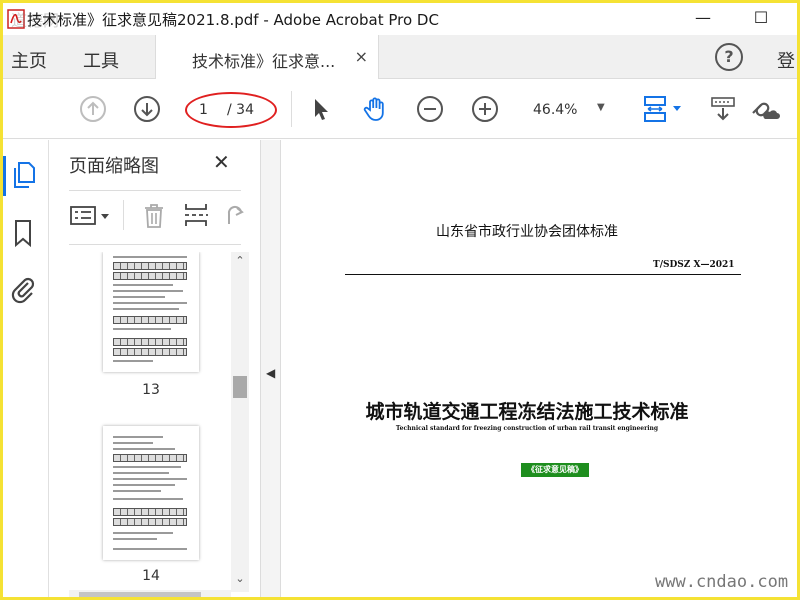 This screenshot has height=600, width=800. What do you see at coordinates (147, 109) in the screenshot?
I see `next-page-icon` at bounding box center [147, 109].